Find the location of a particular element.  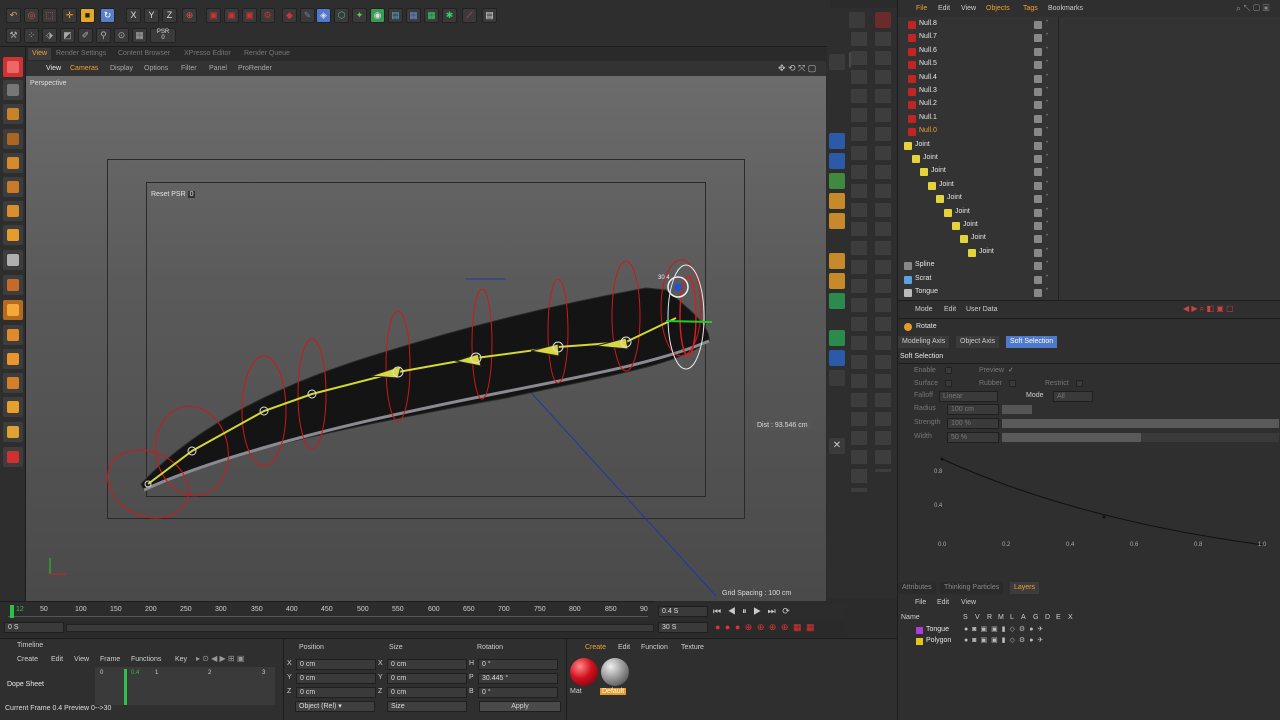

tab-view: View is located at coordinates (40, 54).